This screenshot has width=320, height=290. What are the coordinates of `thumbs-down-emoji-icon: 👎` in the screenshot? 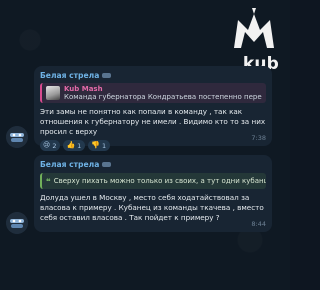 It's located at (96, 145).